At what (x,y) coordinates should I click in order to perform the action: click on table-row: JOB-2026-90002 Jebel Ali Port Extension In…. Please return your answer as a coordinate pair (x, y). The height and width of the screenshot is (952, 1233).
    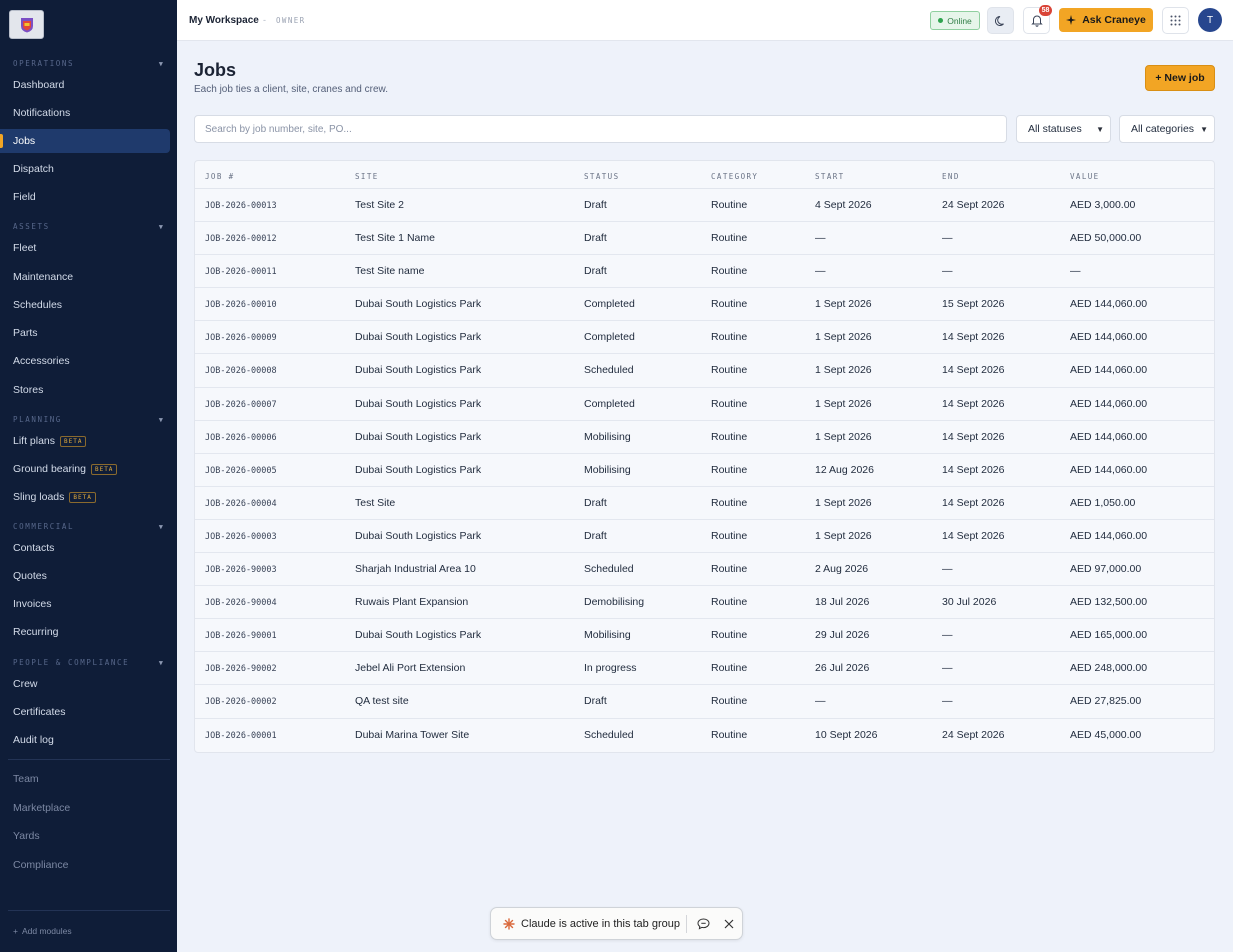
    Looking at the image, I should click on (704, 669).